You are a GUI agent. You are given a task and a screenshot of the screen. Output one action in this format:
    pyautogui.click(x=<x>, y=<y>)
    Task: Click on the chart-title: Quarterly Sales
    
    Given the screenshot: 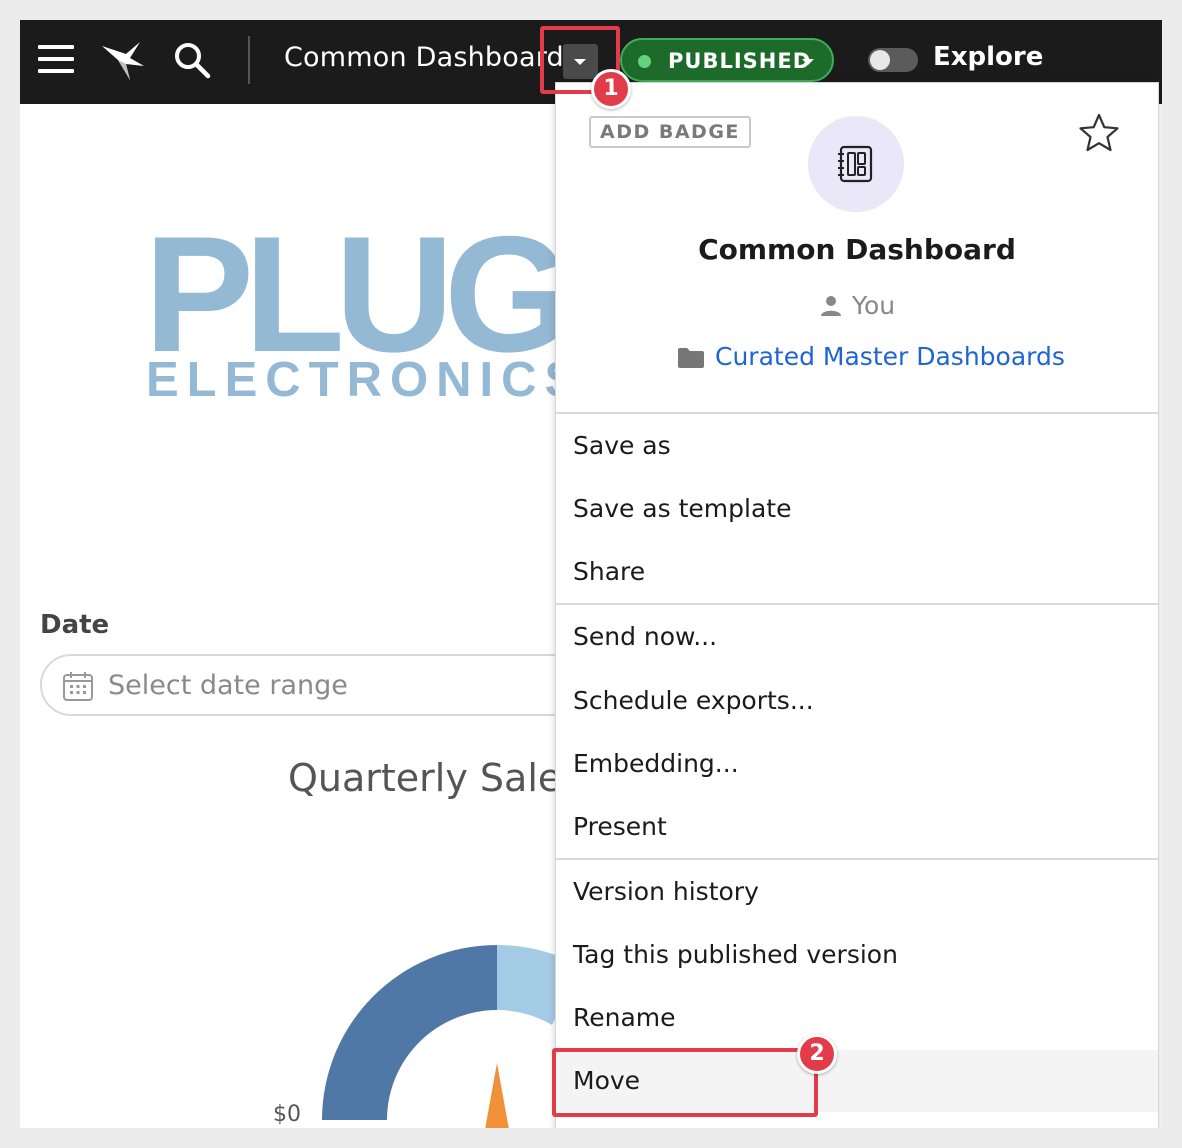 What is the action you would take?
    pyautogui.click(x=435, y=778)
    